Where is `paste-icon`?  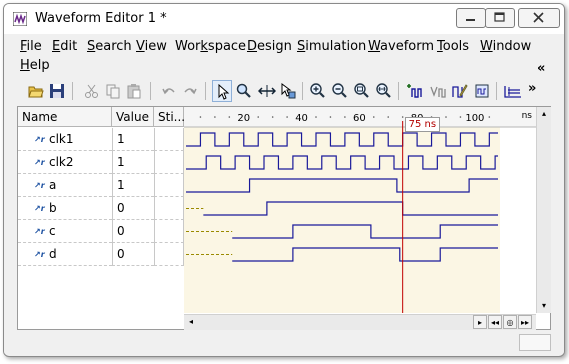 paste-icon is located at coordinates (134, 91).